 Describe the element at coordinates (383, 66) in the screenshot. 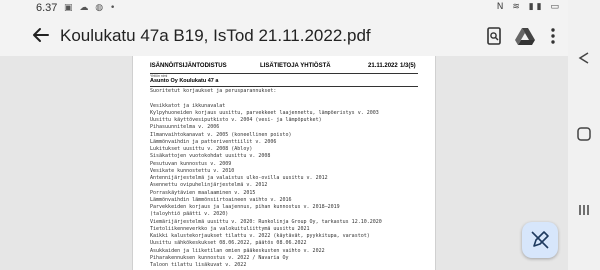

I see `header-date: 21.11.2022` at that location.